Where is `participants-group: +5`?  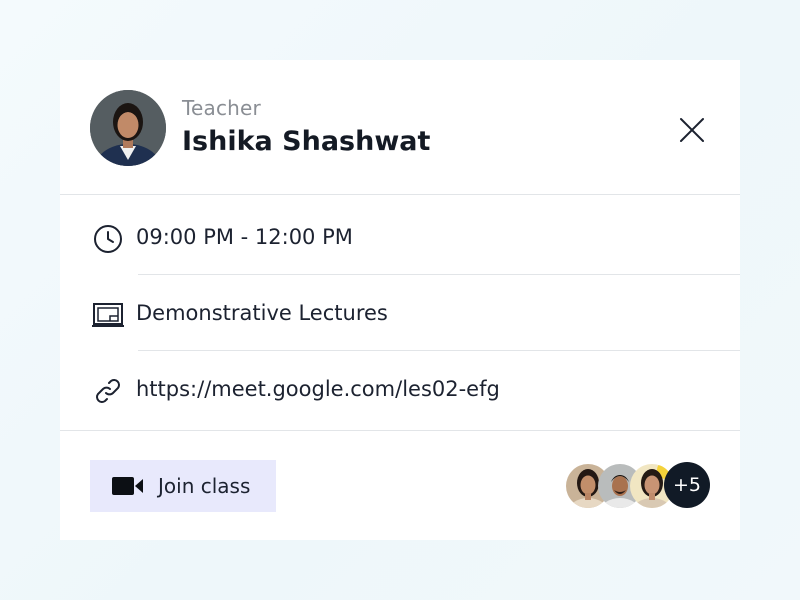
participants-group: +5 is located at coordinates (638, 486).